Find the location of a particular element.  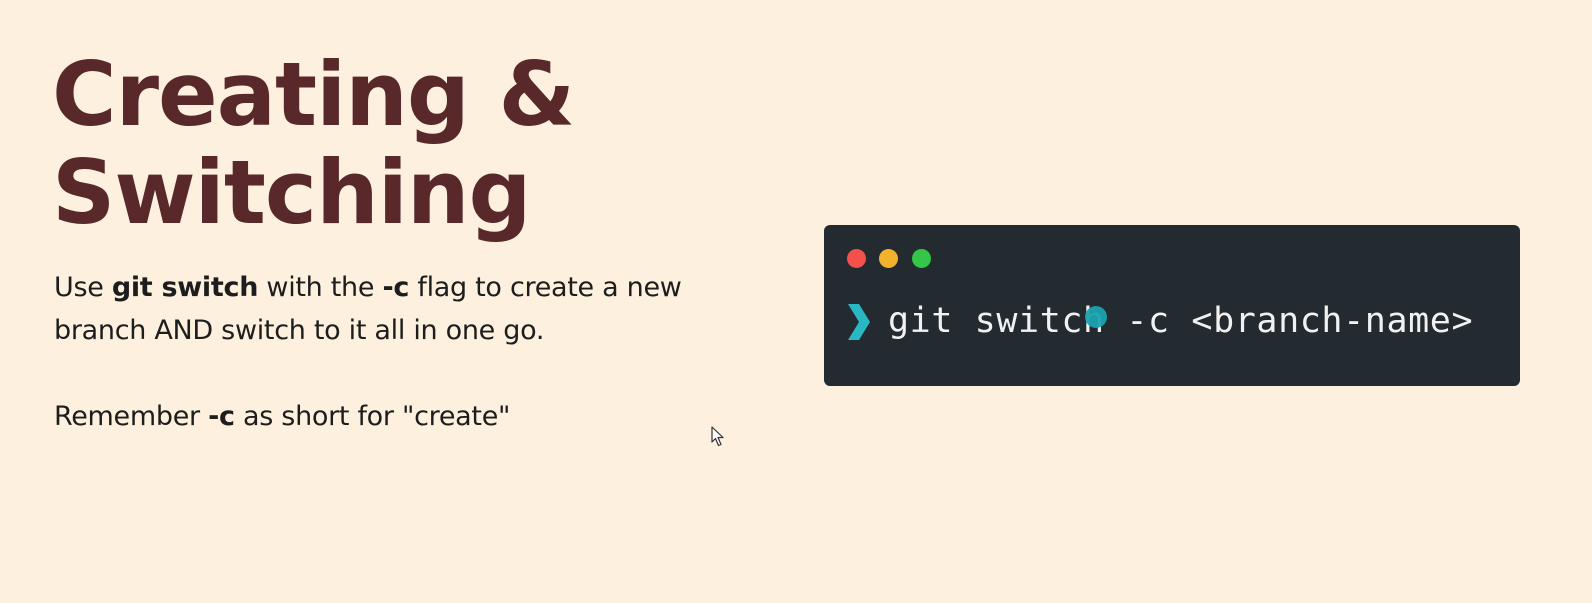

reminder-paragraph: Remember -c as short for "create" is located at coordinates (414, 416).